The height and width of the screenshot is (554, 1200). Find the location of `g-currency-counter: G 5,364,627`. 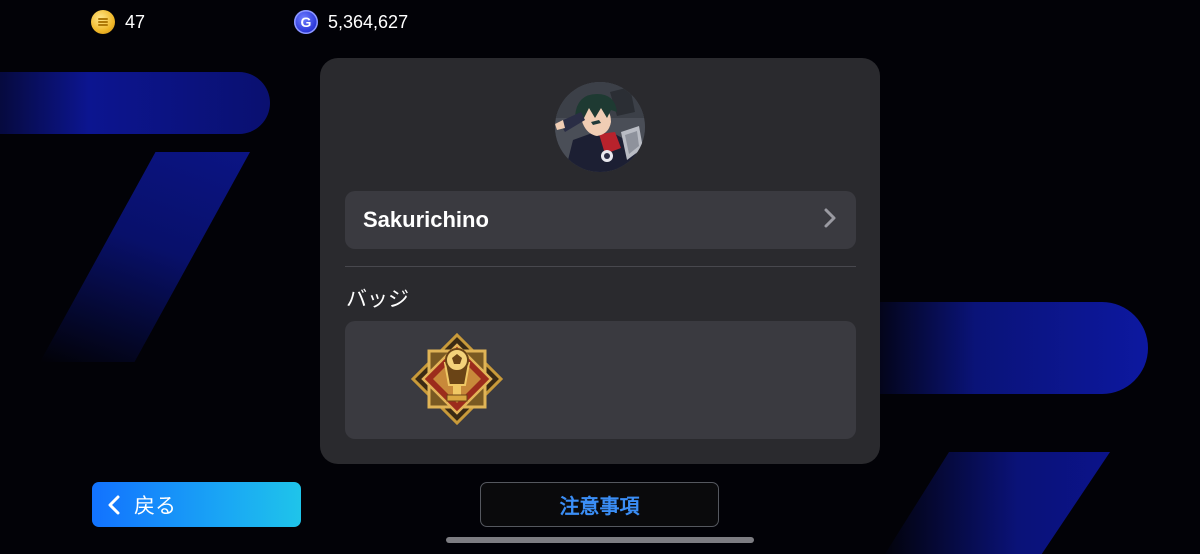

g-currency-counter: G 5,364,627 is located at coordinates (351, 22).